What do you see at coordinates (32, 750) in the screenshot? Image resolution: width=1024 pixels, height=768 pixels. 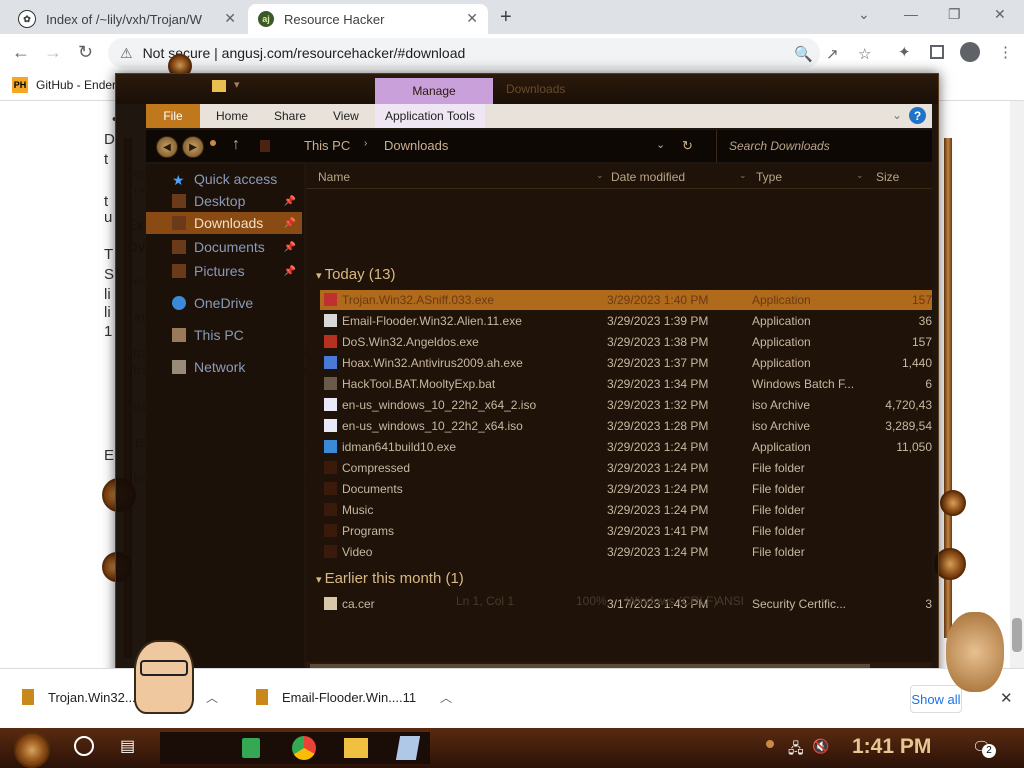 I see `start-gear-icon` at bounding box center [32, 750].